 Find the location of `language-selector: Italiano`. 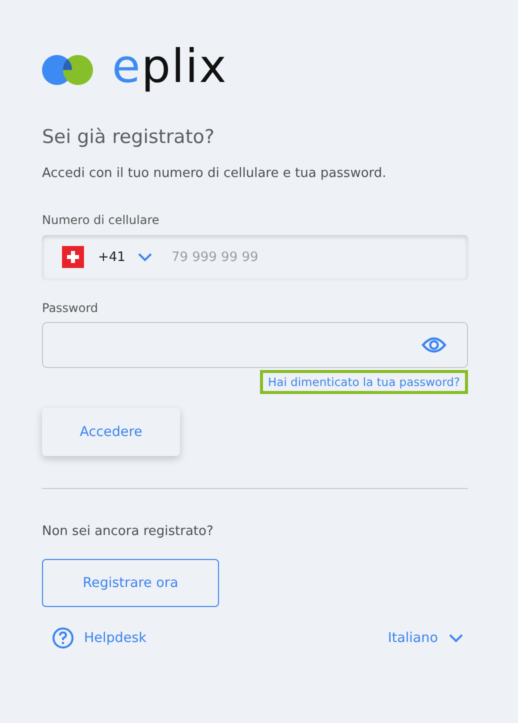

language-selector: Italiano is located at coordinates (426, 638).